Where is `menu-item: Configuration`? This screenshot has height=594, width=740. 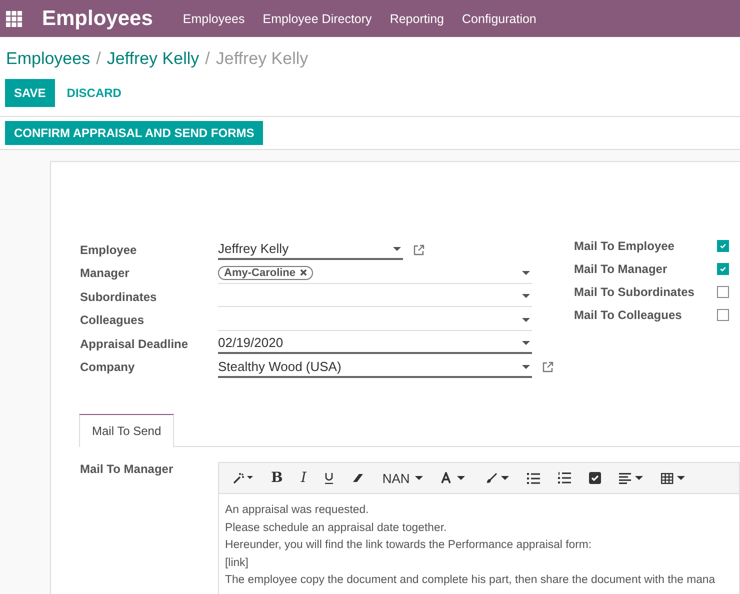 menu-item: Configuration is located at coordinates (499, 19).